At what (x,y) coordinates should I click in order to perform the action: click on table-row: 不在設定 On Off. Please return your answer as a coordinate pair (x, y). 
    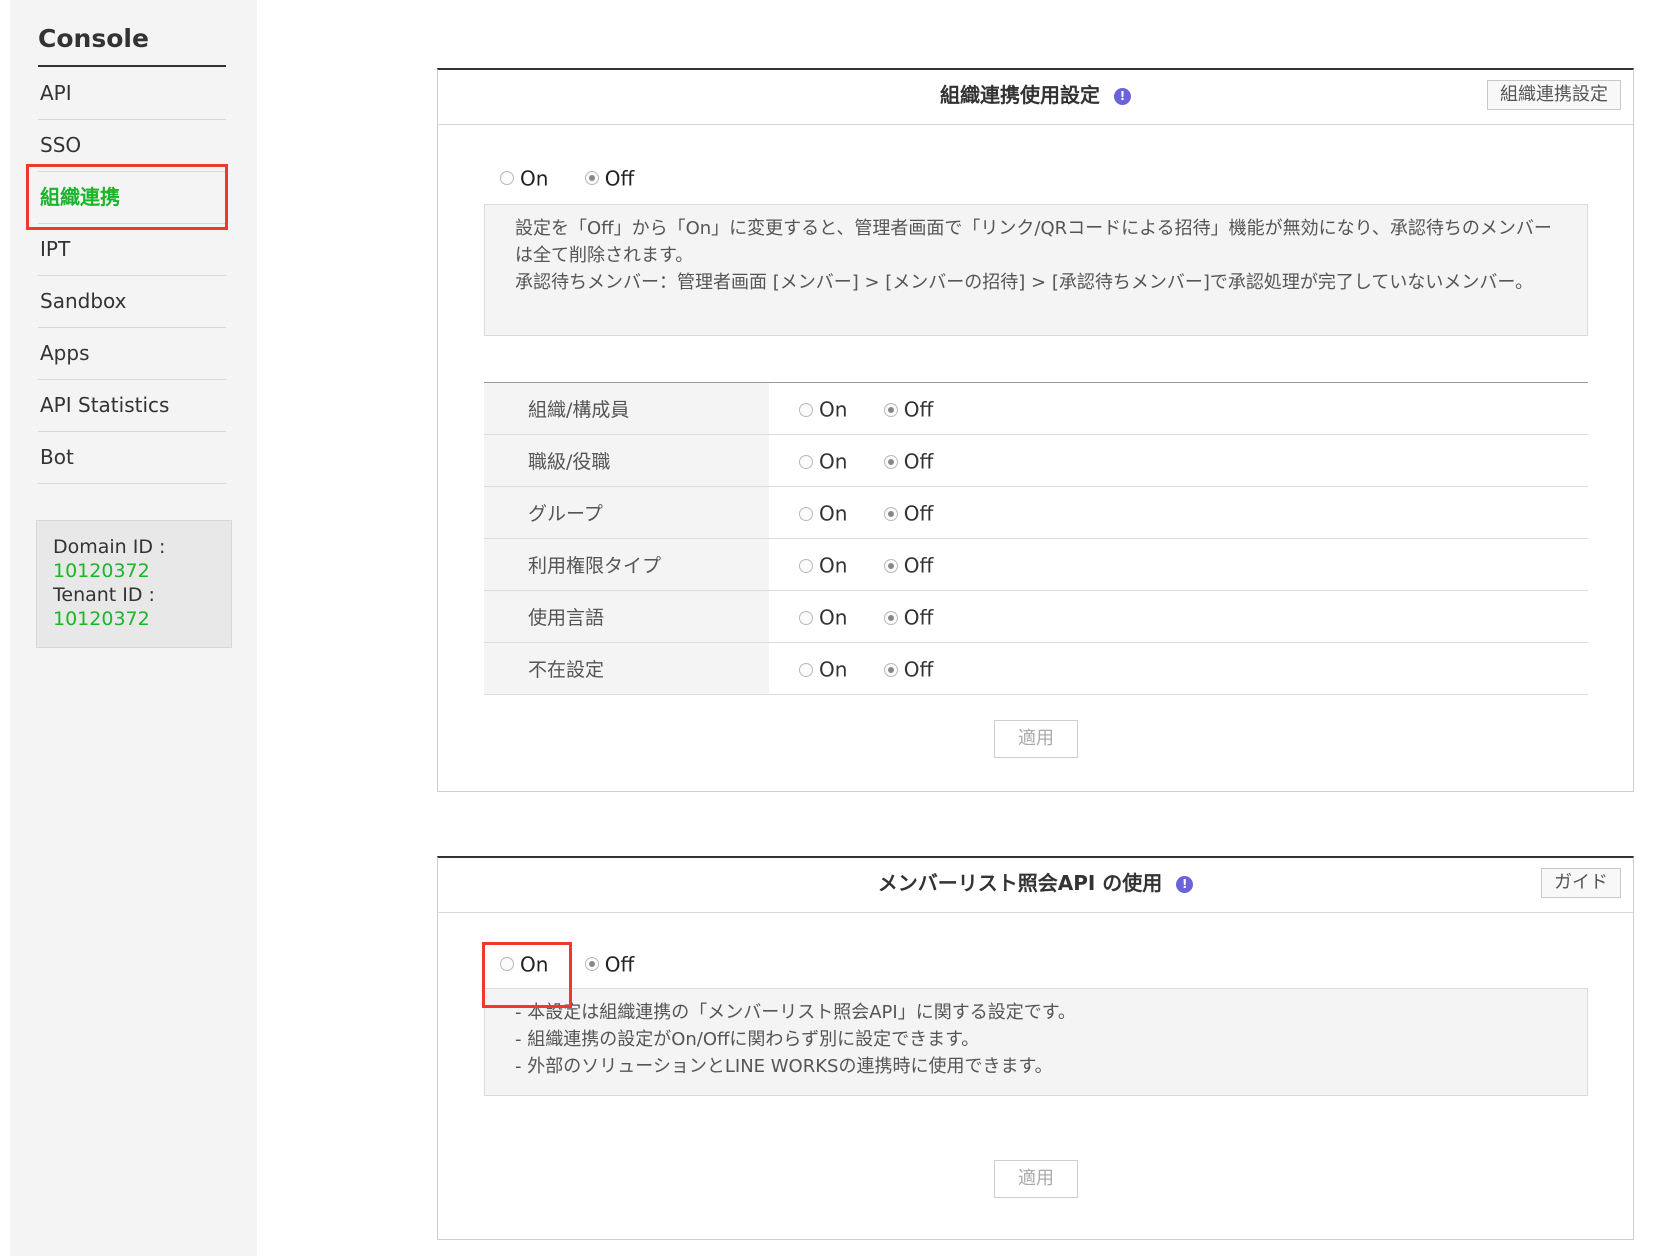
    Looking at the image, I should click on (1036, 668).